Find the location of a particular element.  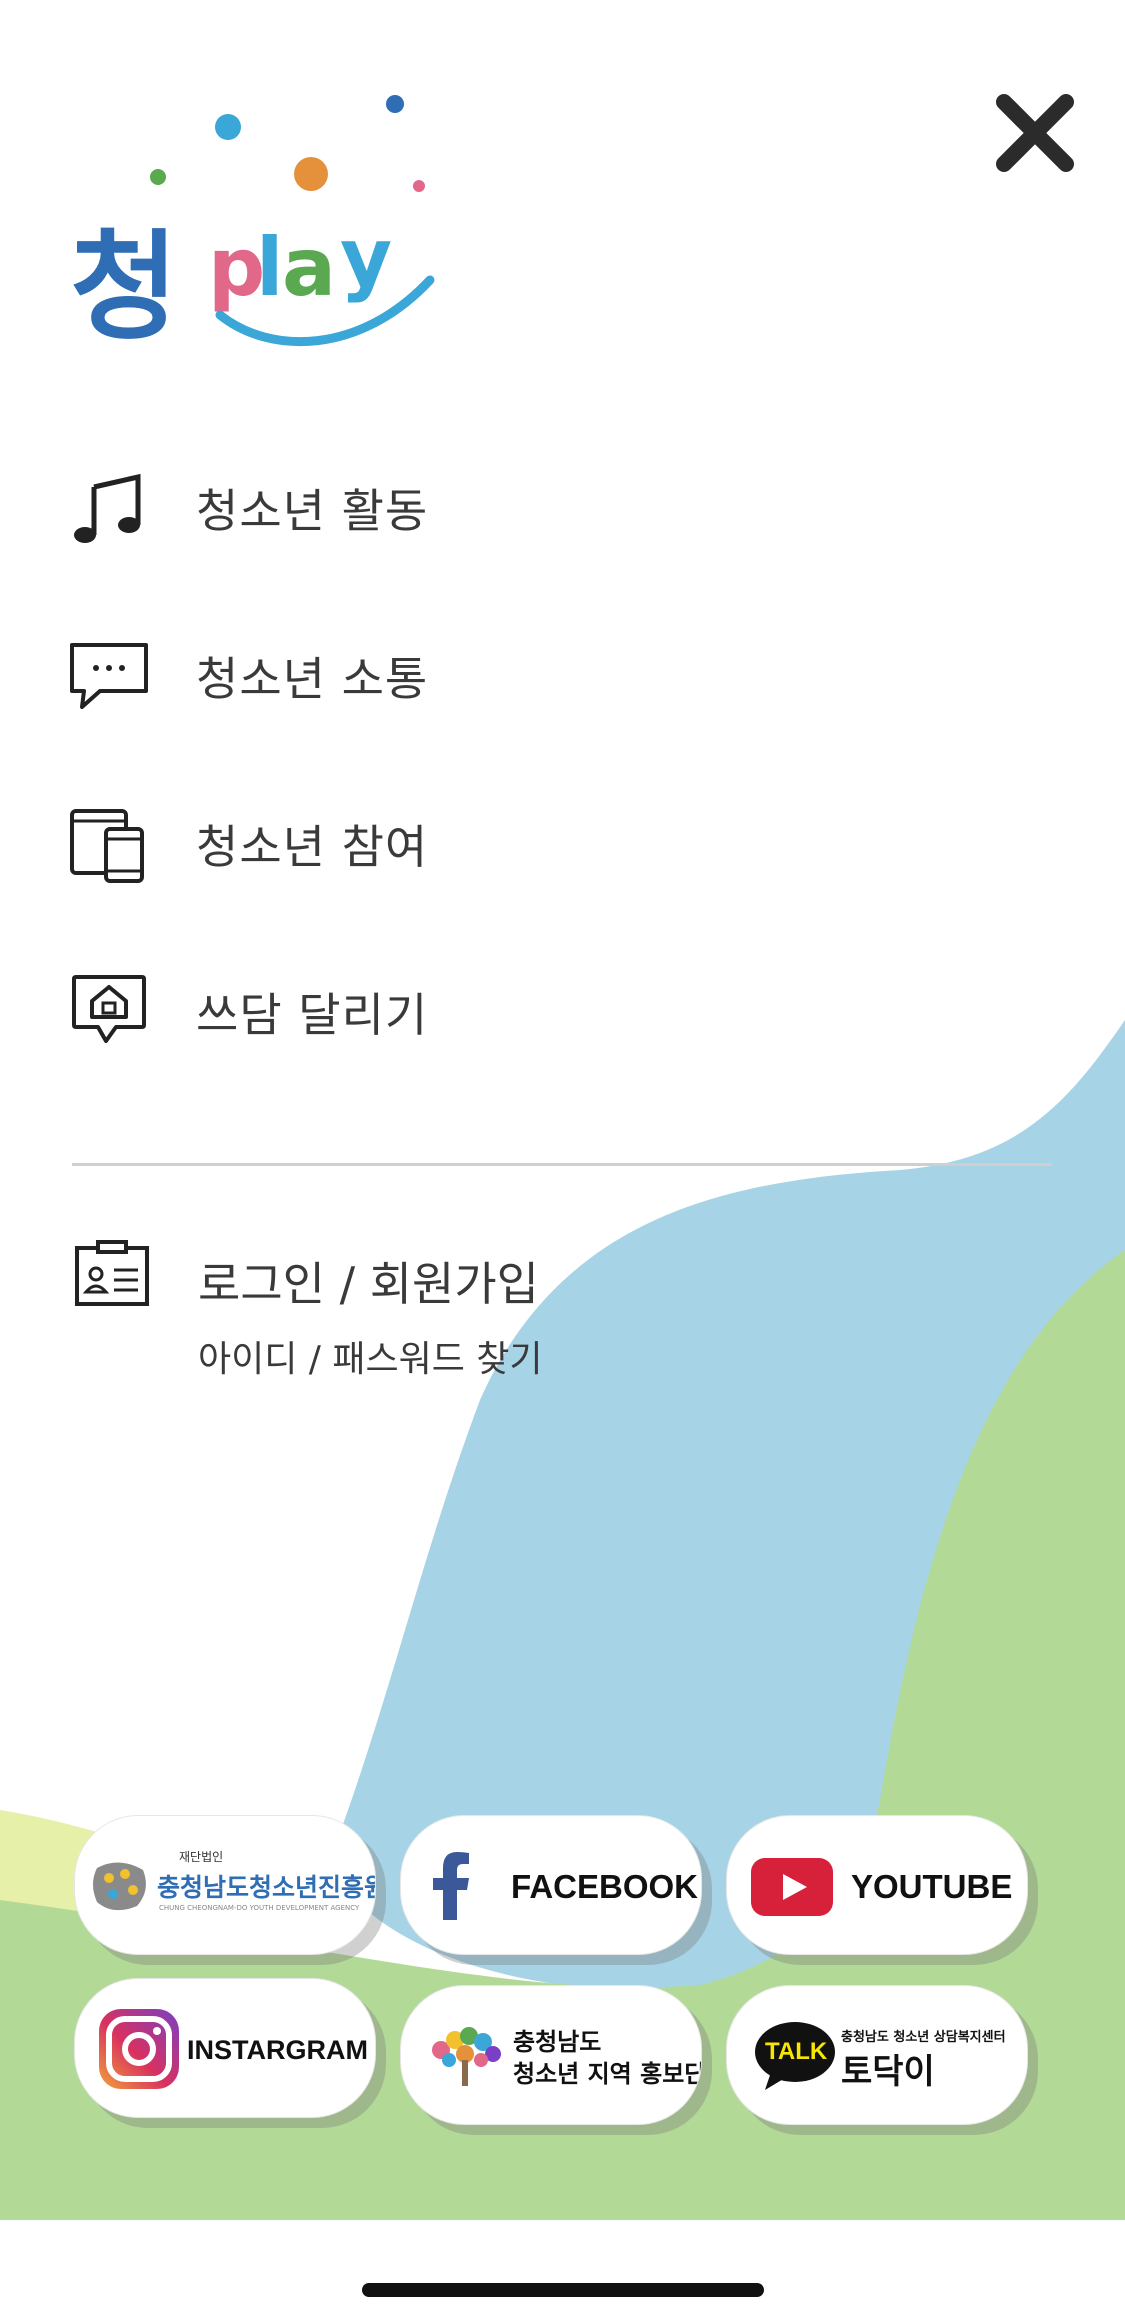

app-logo: 청 p l a y is located at coordinates (252, 225).